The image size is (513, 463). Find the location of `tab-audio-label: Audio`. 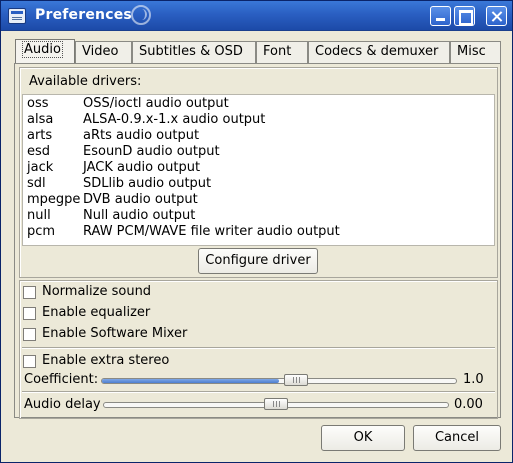

tab-audio-label: Audio is located at coordinates (42, 49).